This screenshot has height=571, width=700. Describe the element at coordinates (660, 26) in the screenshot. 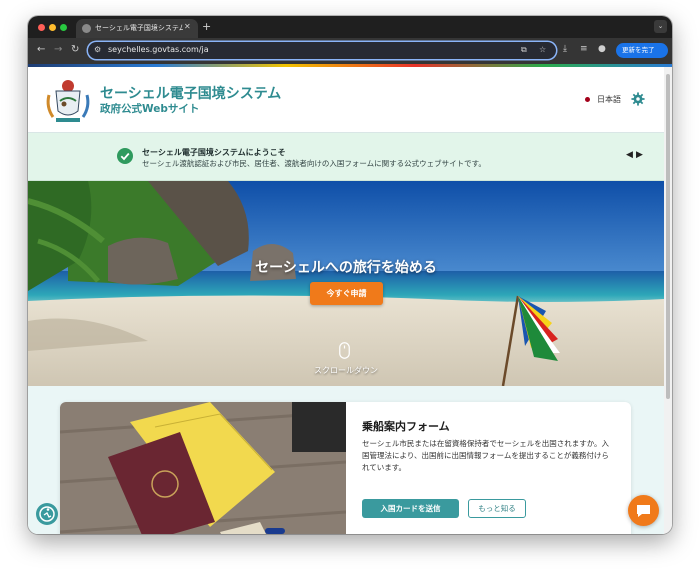

I see `tab-search-icon: ⌄` at that location.